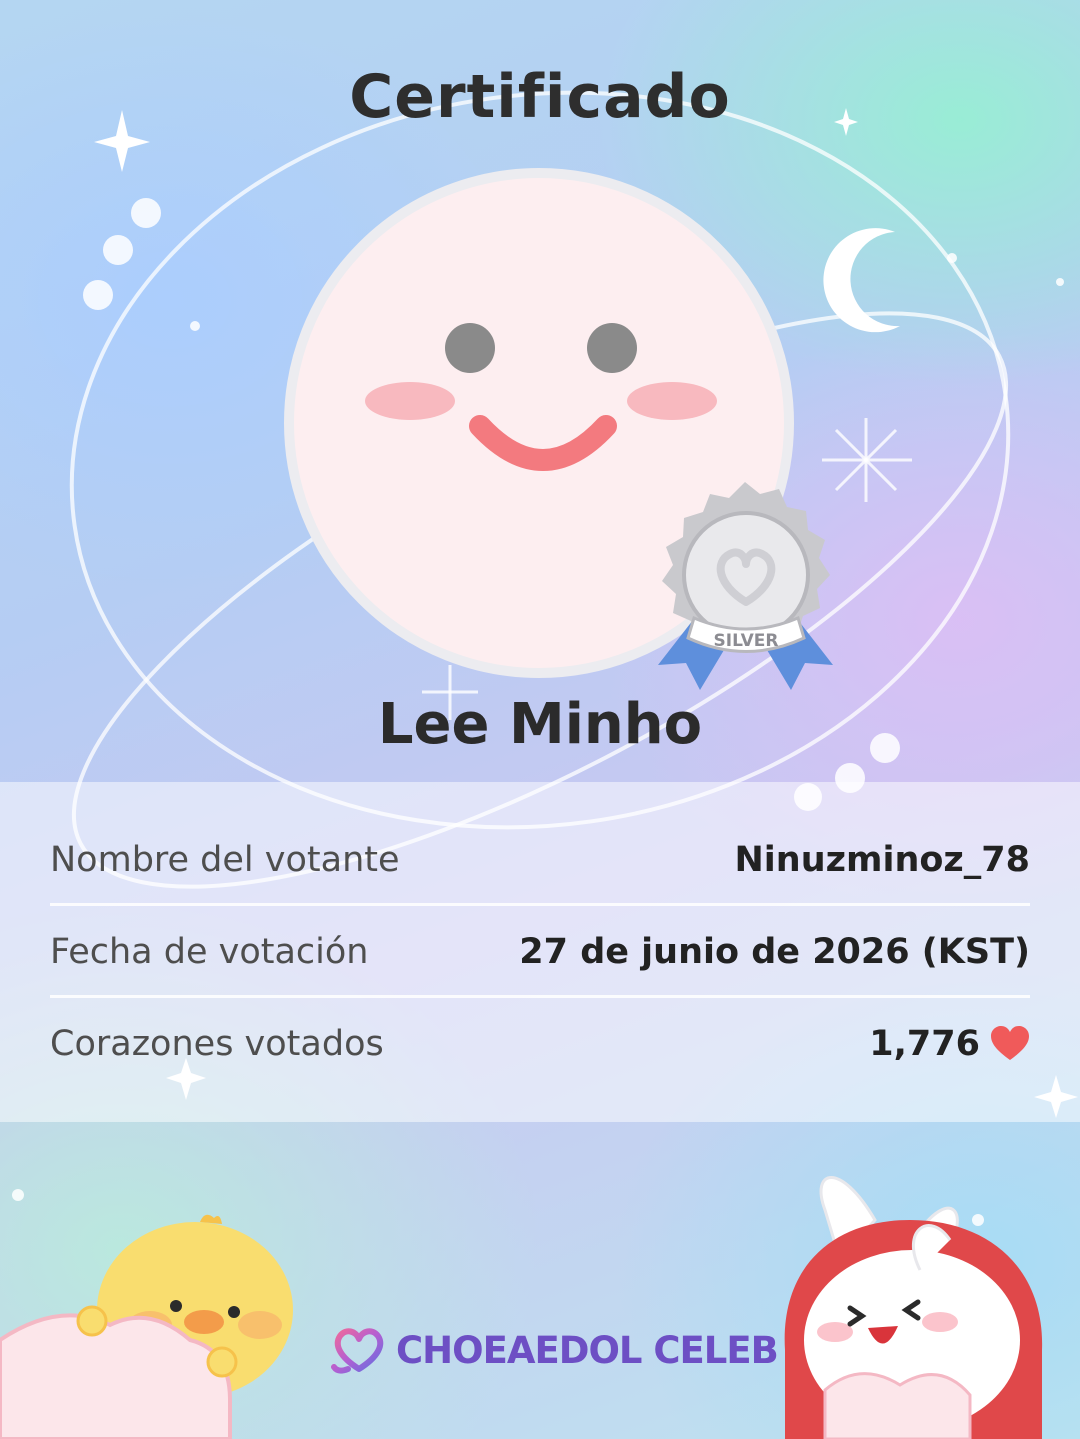  What do you see at coordinates (745, 586) in the screenshot?
I see `silver-medal-icon: SILVER` at bounding box center [745, 586].